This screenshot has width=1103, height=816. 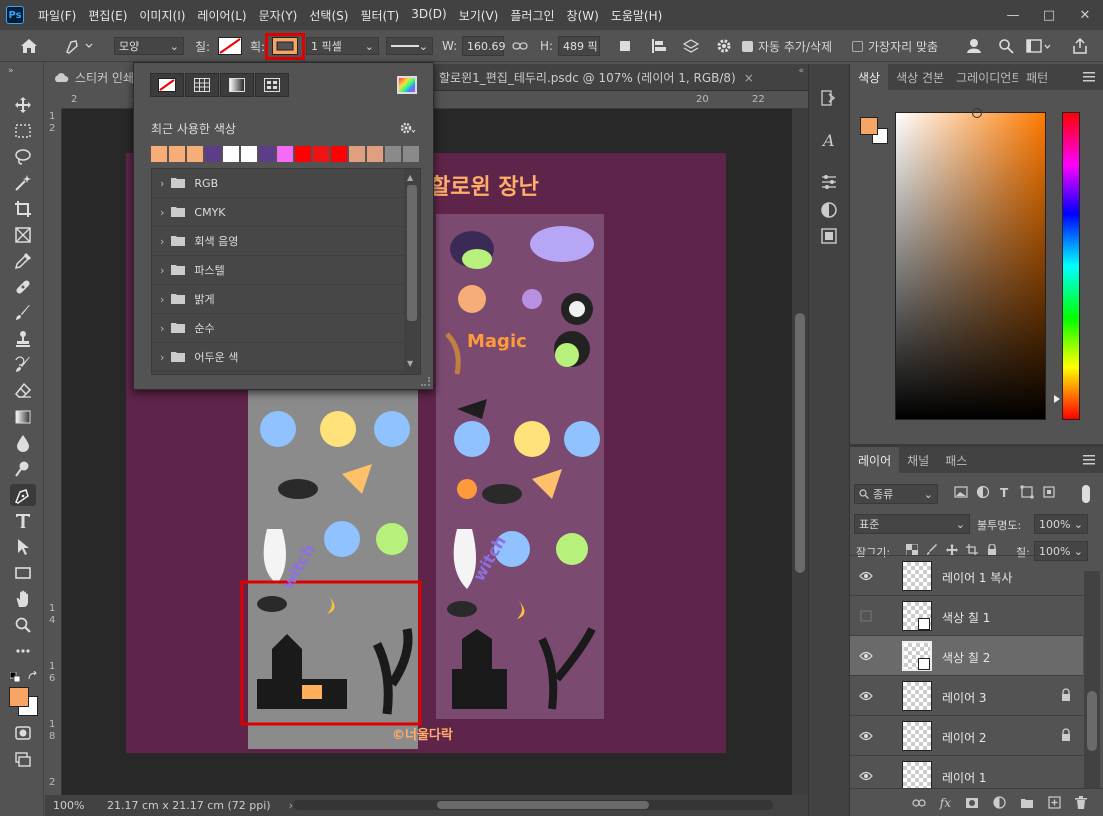 I want to click on hand-tool-icon, so click(x=23, y=599).